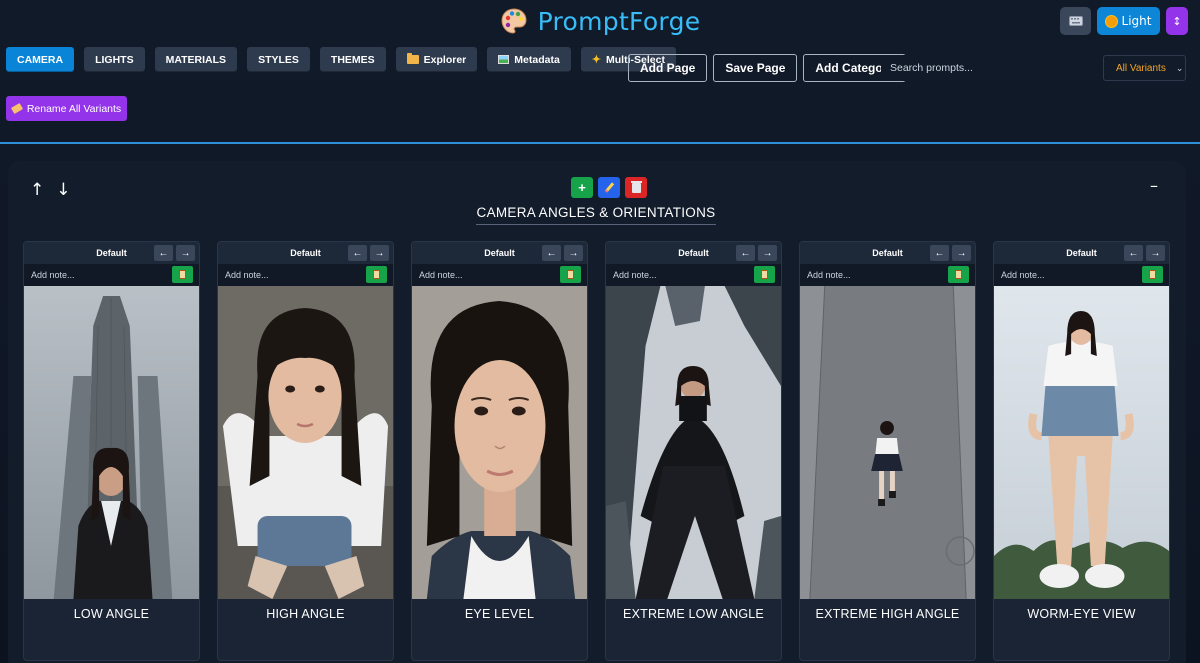 The image size is (1200, 663). I want to click on prompt-card: Default ← → EX, so click(693, 451).